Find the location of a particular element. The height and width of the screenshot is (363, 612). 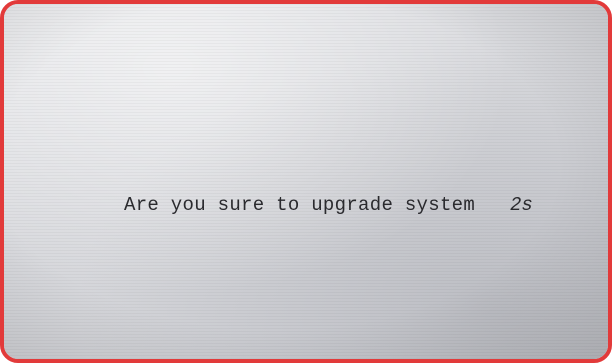

countdown-timer: 2s is located at coordinates (521, 205).